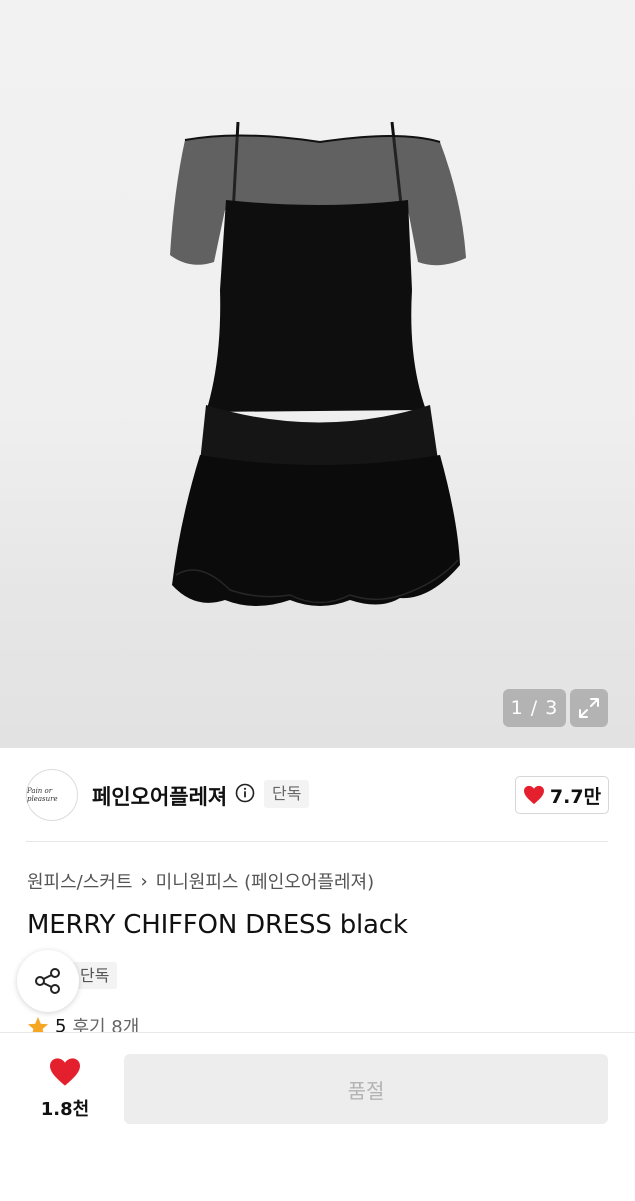  I want to click on info-icon, so click(245, 793).